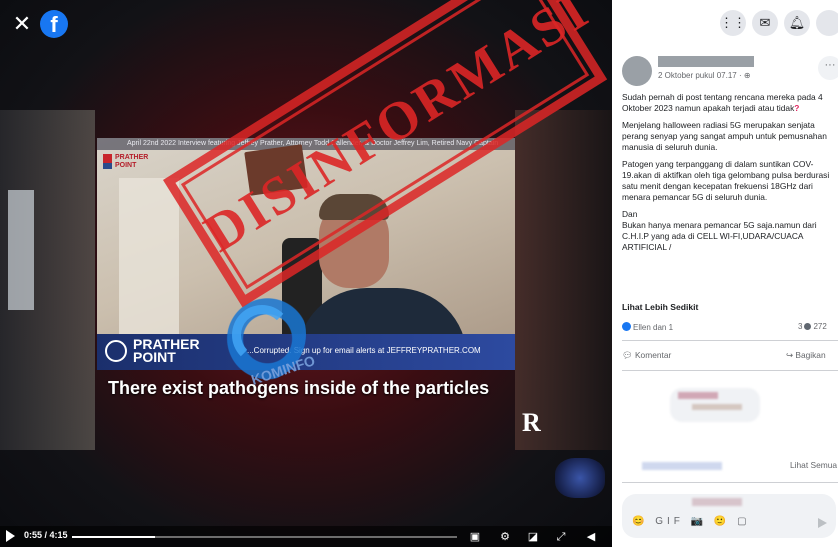  Describe the element at coordinates (717, 502) in the screenshot. I see `comment-input-text-redacted` at that location.